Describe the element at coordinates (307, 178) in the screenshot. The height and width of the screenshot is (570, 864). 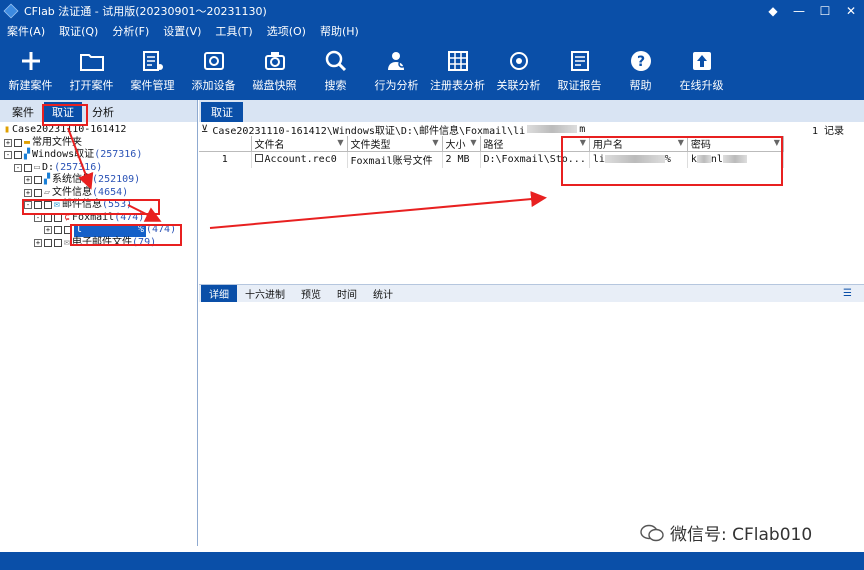
I see `annotation-arrows` at that location.